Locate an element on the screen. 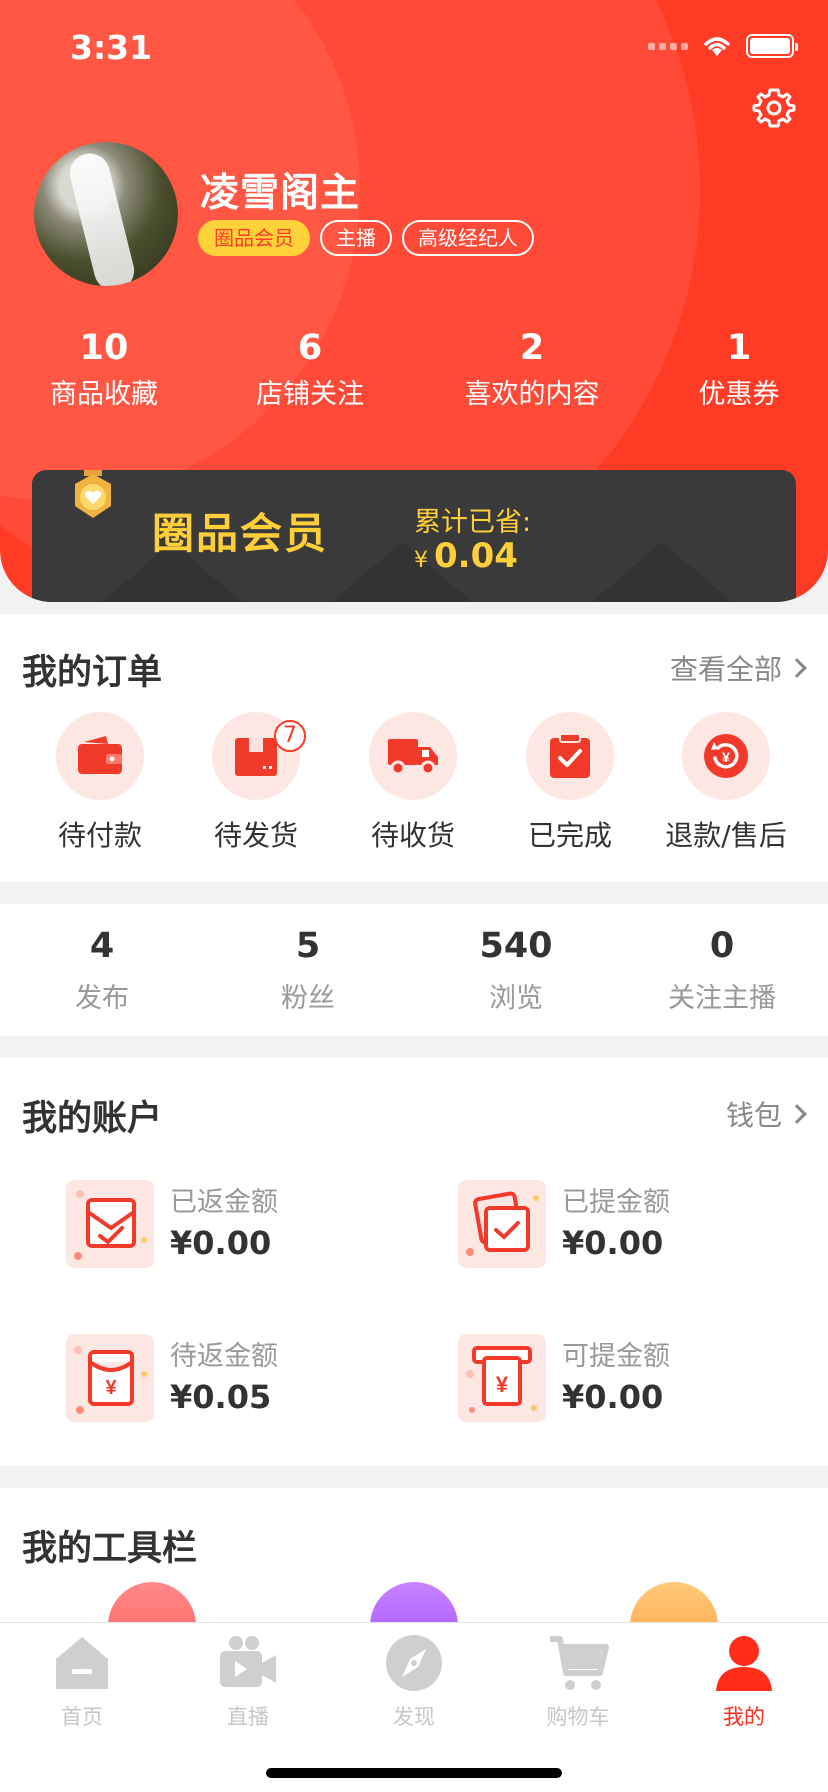 This screenshot has width=828, height=1792. envelope-check-icon is located at coordinates (110, 1224).